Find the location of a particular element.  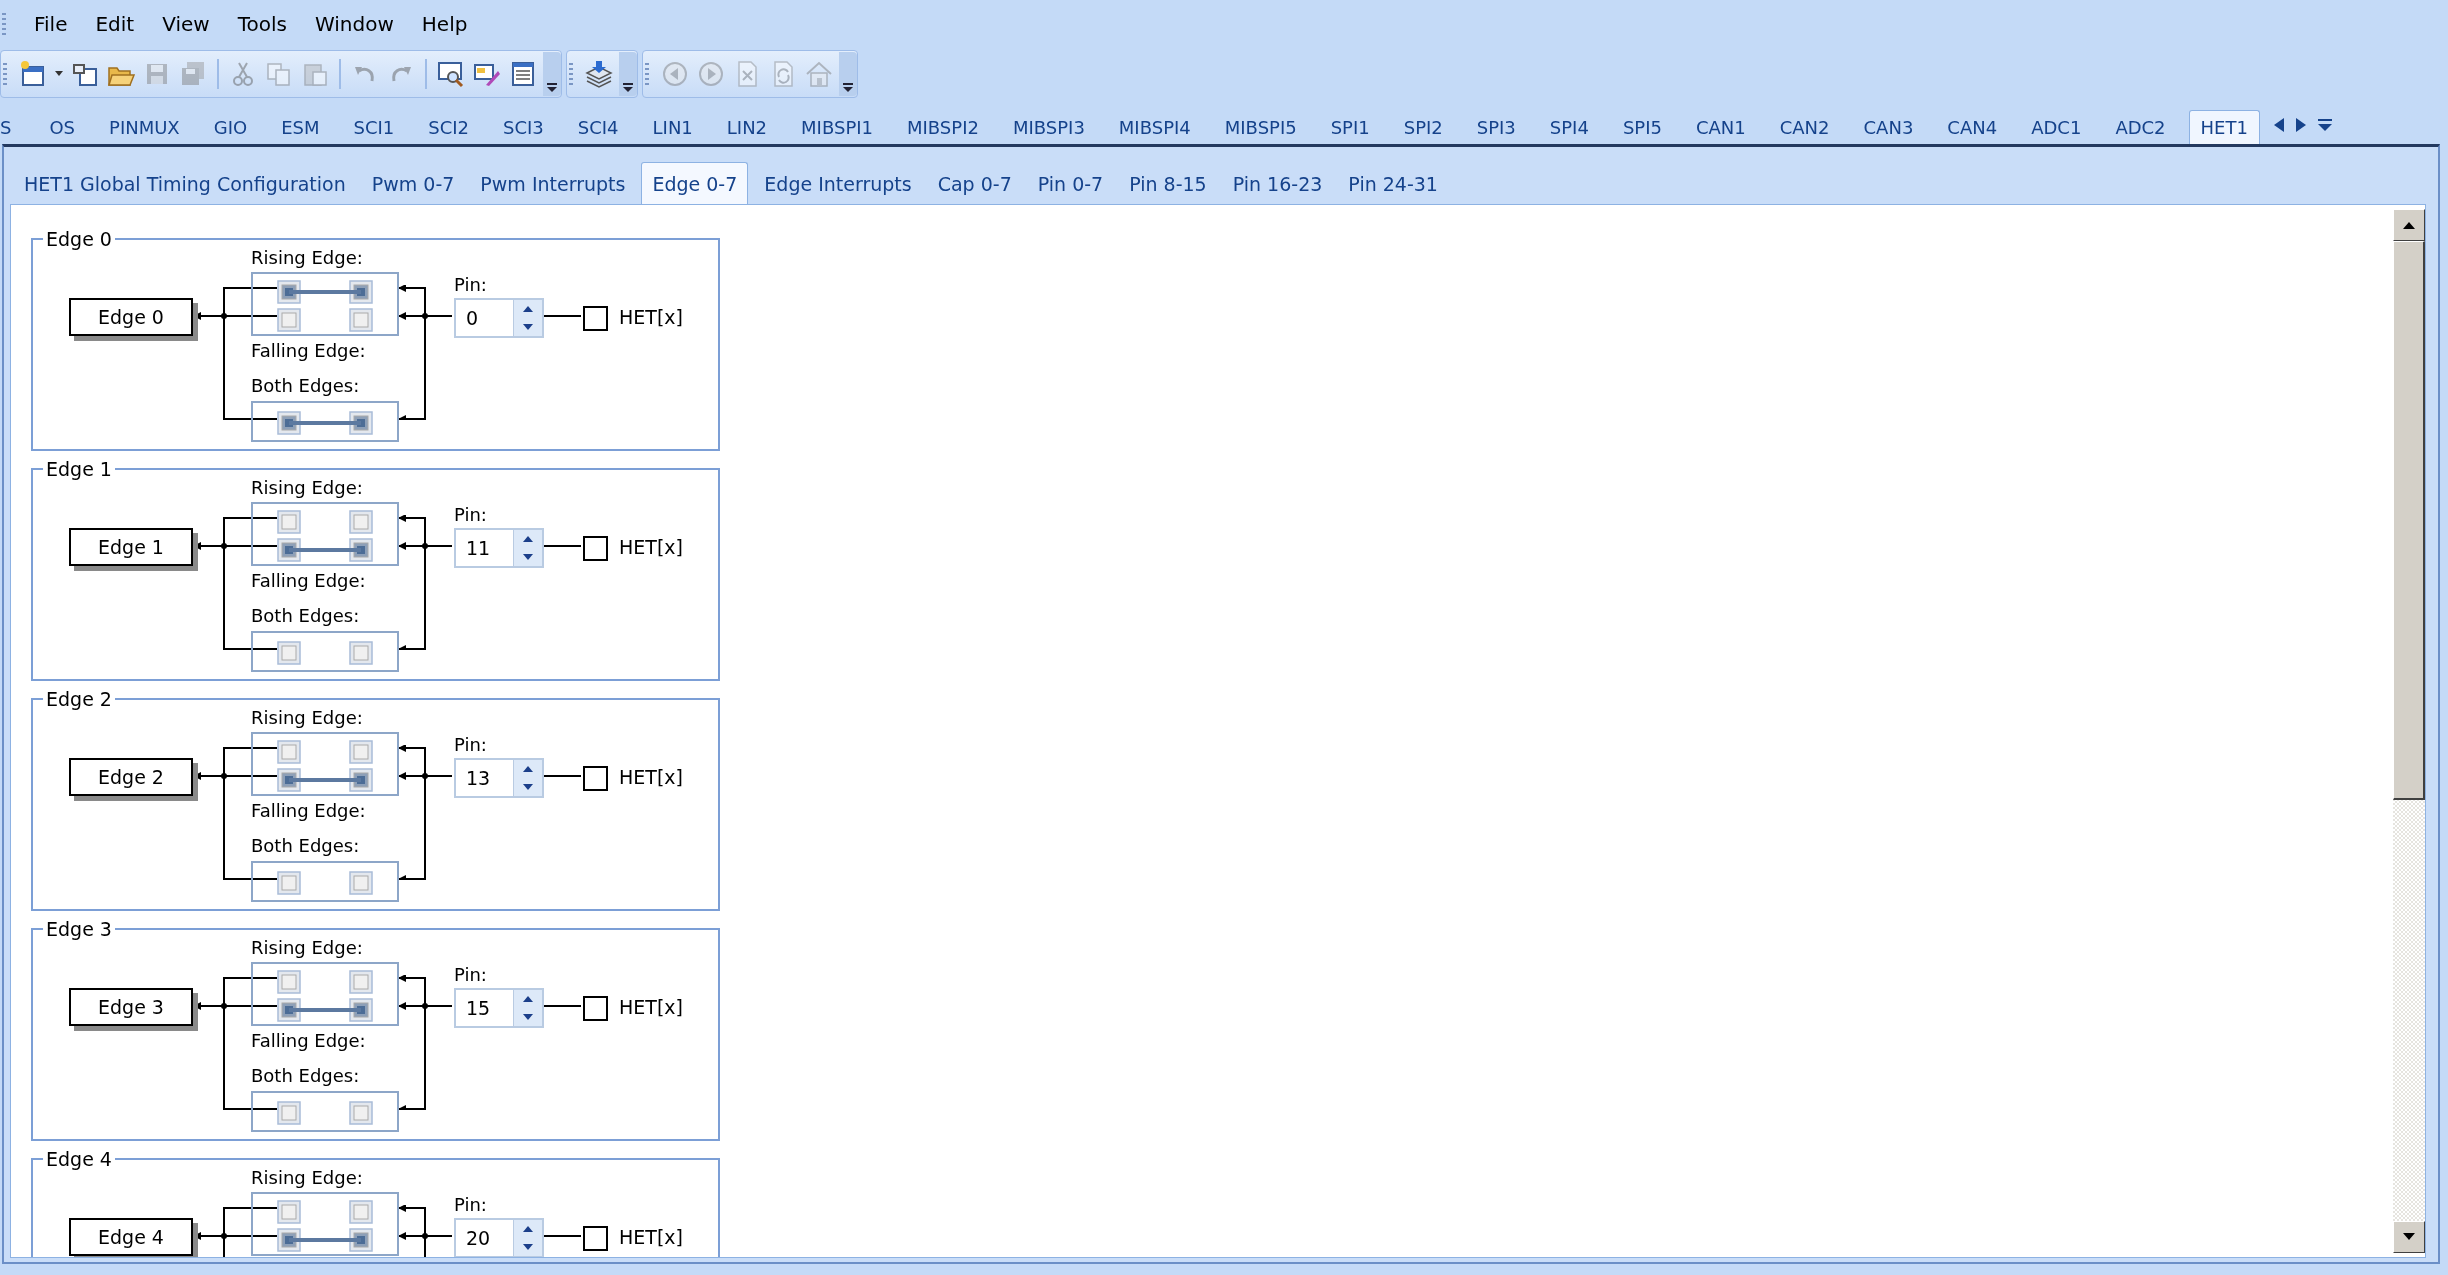

sub-tab: Pin 0-7 is located at coordinates (1070, 183).